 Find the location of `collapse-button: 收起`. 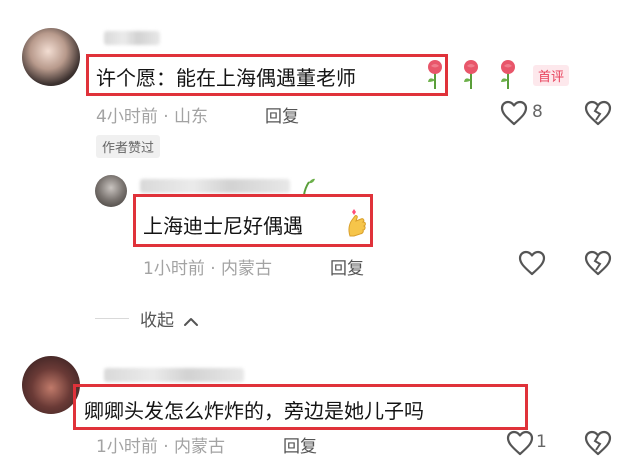

collapse-button: 收起 is located at coordinates (169, 318).